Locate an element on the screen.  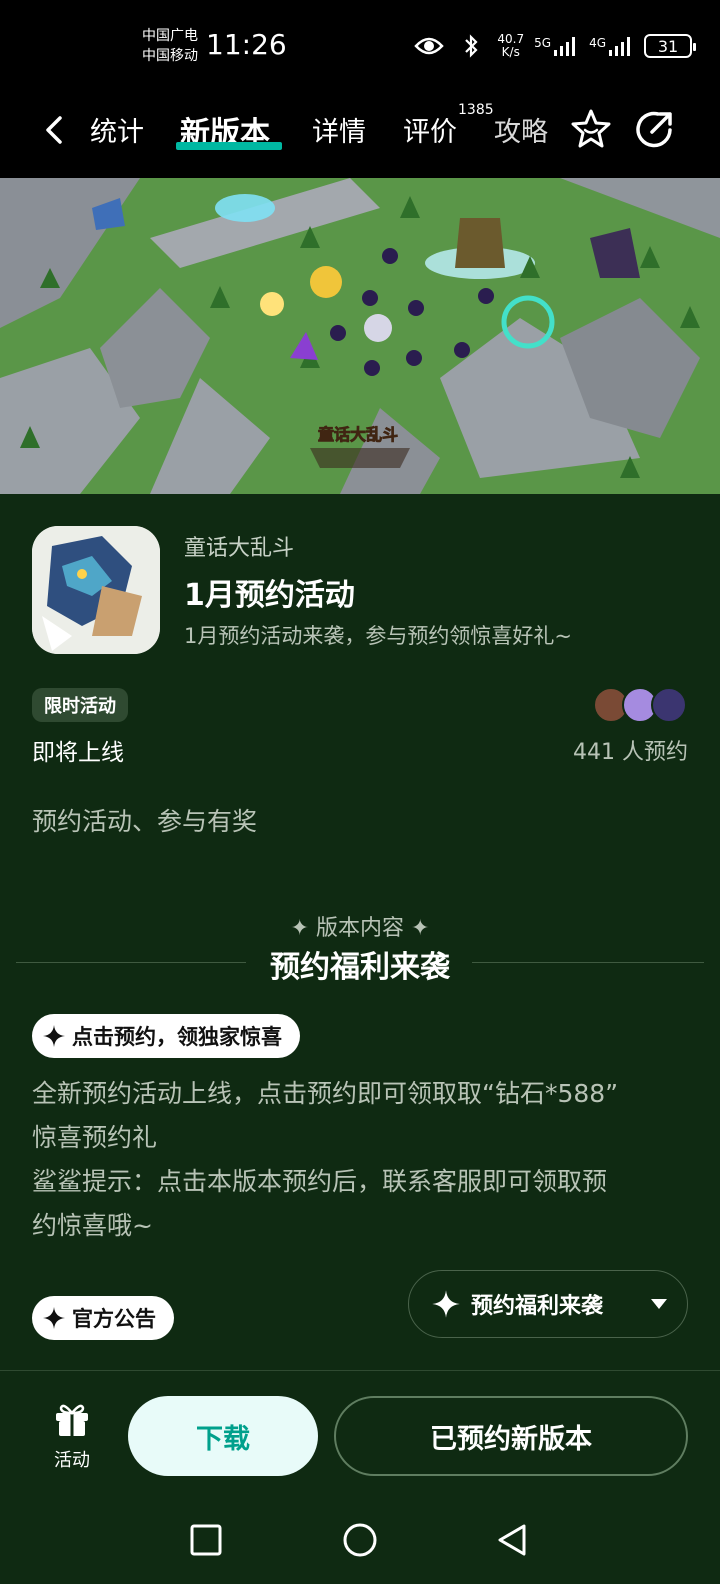
official-announcement-pill: 官方公告 is located at coordinates (103, 1318).